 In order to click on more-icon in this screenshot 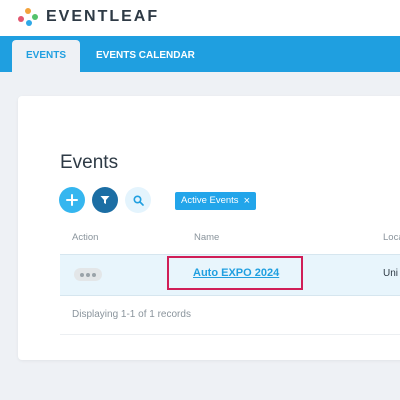, I will do `click(88, 274)`.